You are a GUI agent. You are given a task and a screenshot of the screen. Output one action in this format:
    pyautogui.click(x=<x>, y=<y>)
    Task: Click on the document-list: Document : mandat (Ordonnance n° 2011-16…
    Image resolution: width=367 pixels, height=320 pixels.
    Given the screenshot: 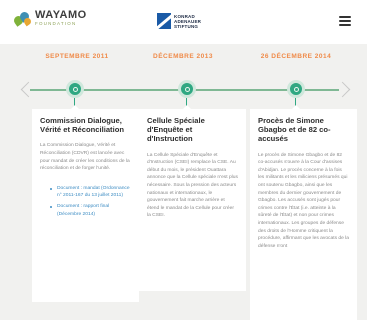 What is the action you would take?
    pyautogui.click(x=85, y=201)
    